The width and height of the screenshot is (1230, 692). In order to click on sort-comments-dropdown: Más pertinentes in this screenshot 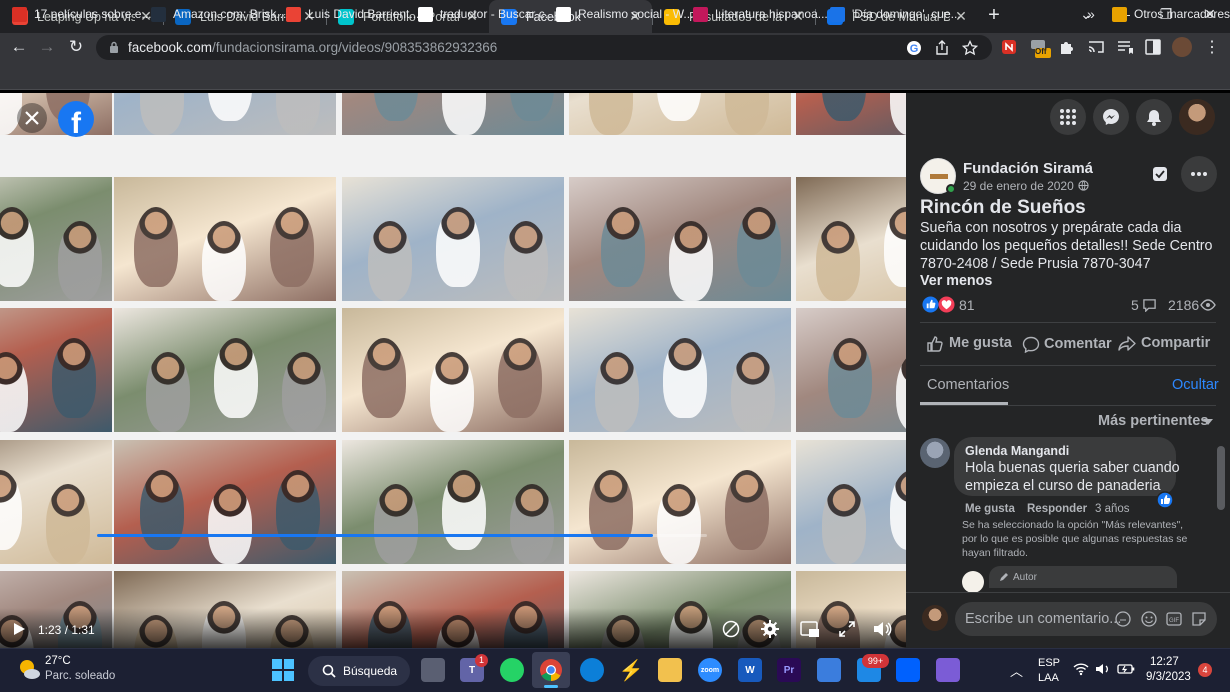, I will do `click(1153, 421)`.